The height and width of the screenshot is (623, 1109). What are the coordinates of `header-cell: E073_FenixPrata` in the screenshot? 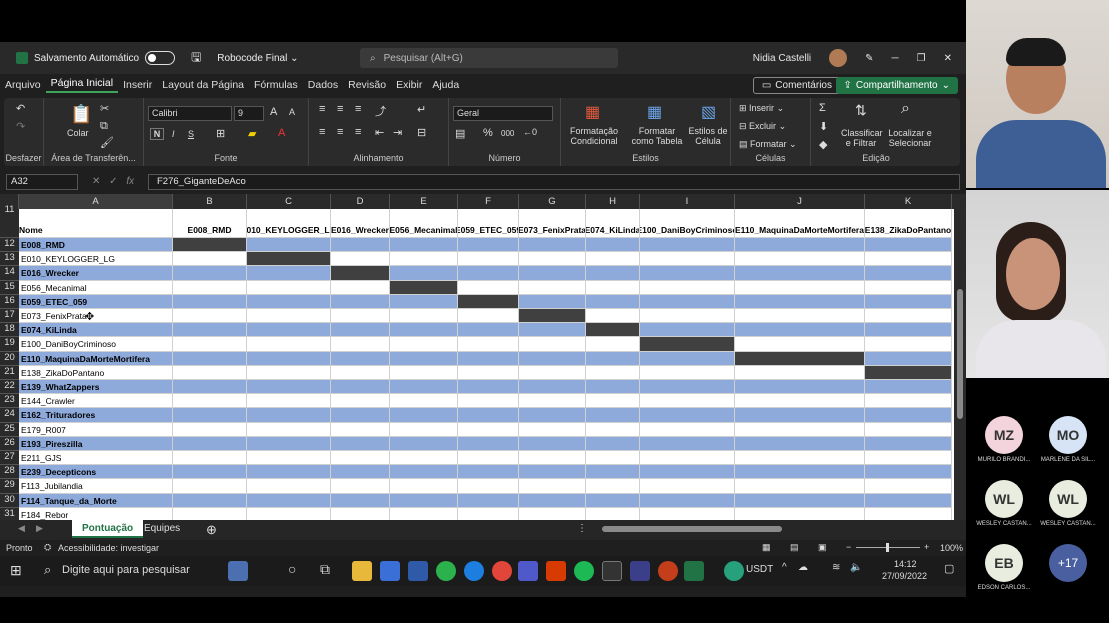 It's located at (552, 223).